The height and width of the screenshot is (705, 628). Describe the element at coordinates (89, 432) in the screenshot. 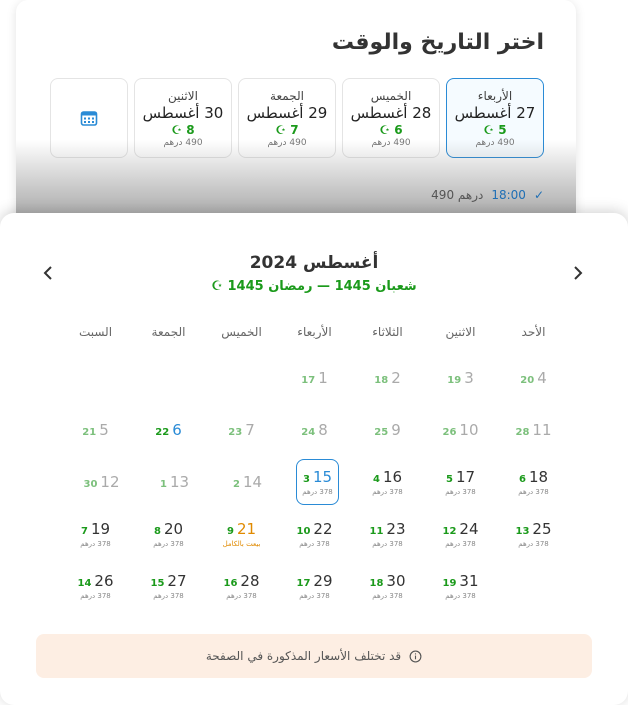

I see `hijri-day: 21` at that location.